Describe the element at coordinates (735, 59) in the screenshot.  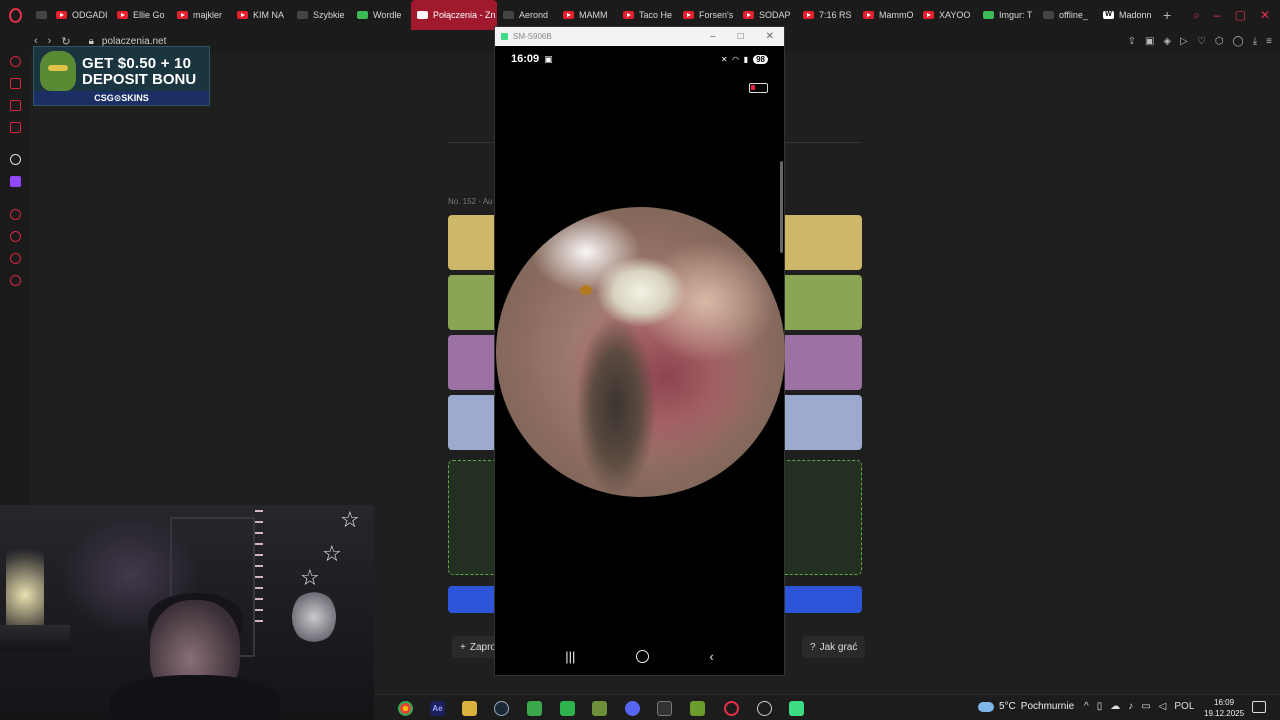
I see `wifi-icon: ◠` at that location.